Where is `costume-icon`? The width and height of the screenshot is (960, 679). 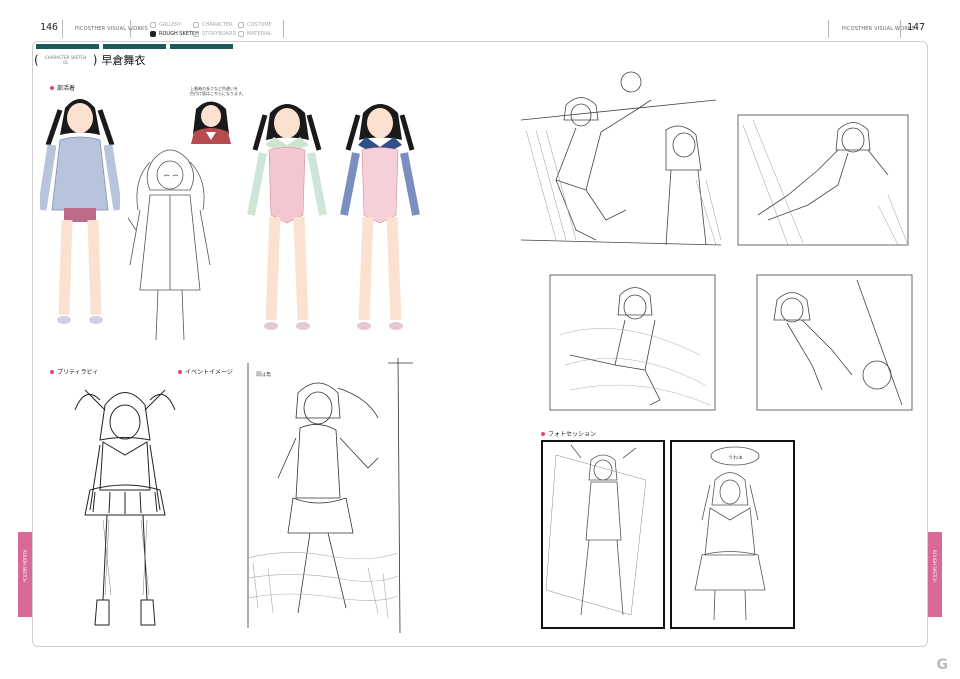 costume-icon is located at coordinates (241, 25).